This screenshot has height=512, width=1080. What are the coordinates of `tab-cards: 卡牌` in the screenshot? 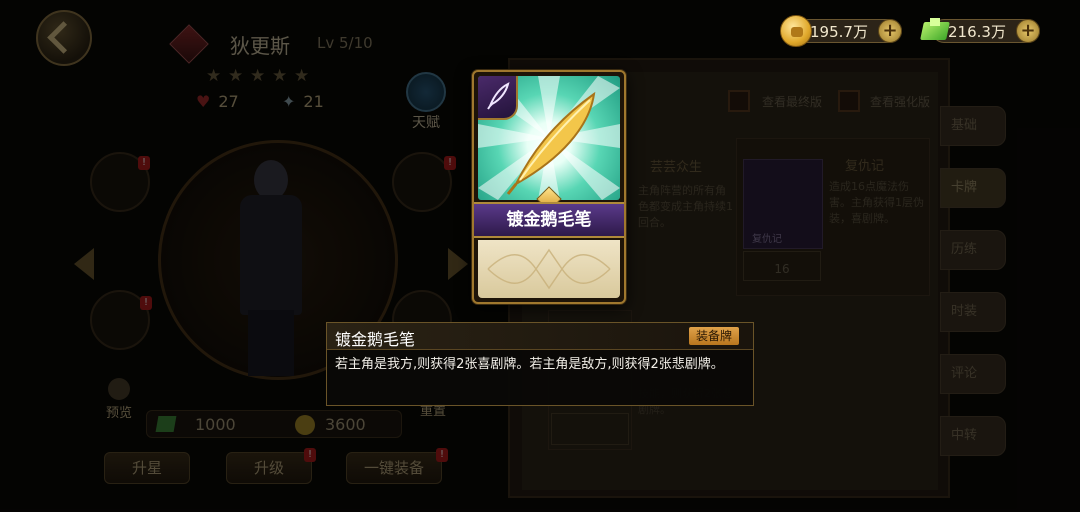 It's located at (973, 188).